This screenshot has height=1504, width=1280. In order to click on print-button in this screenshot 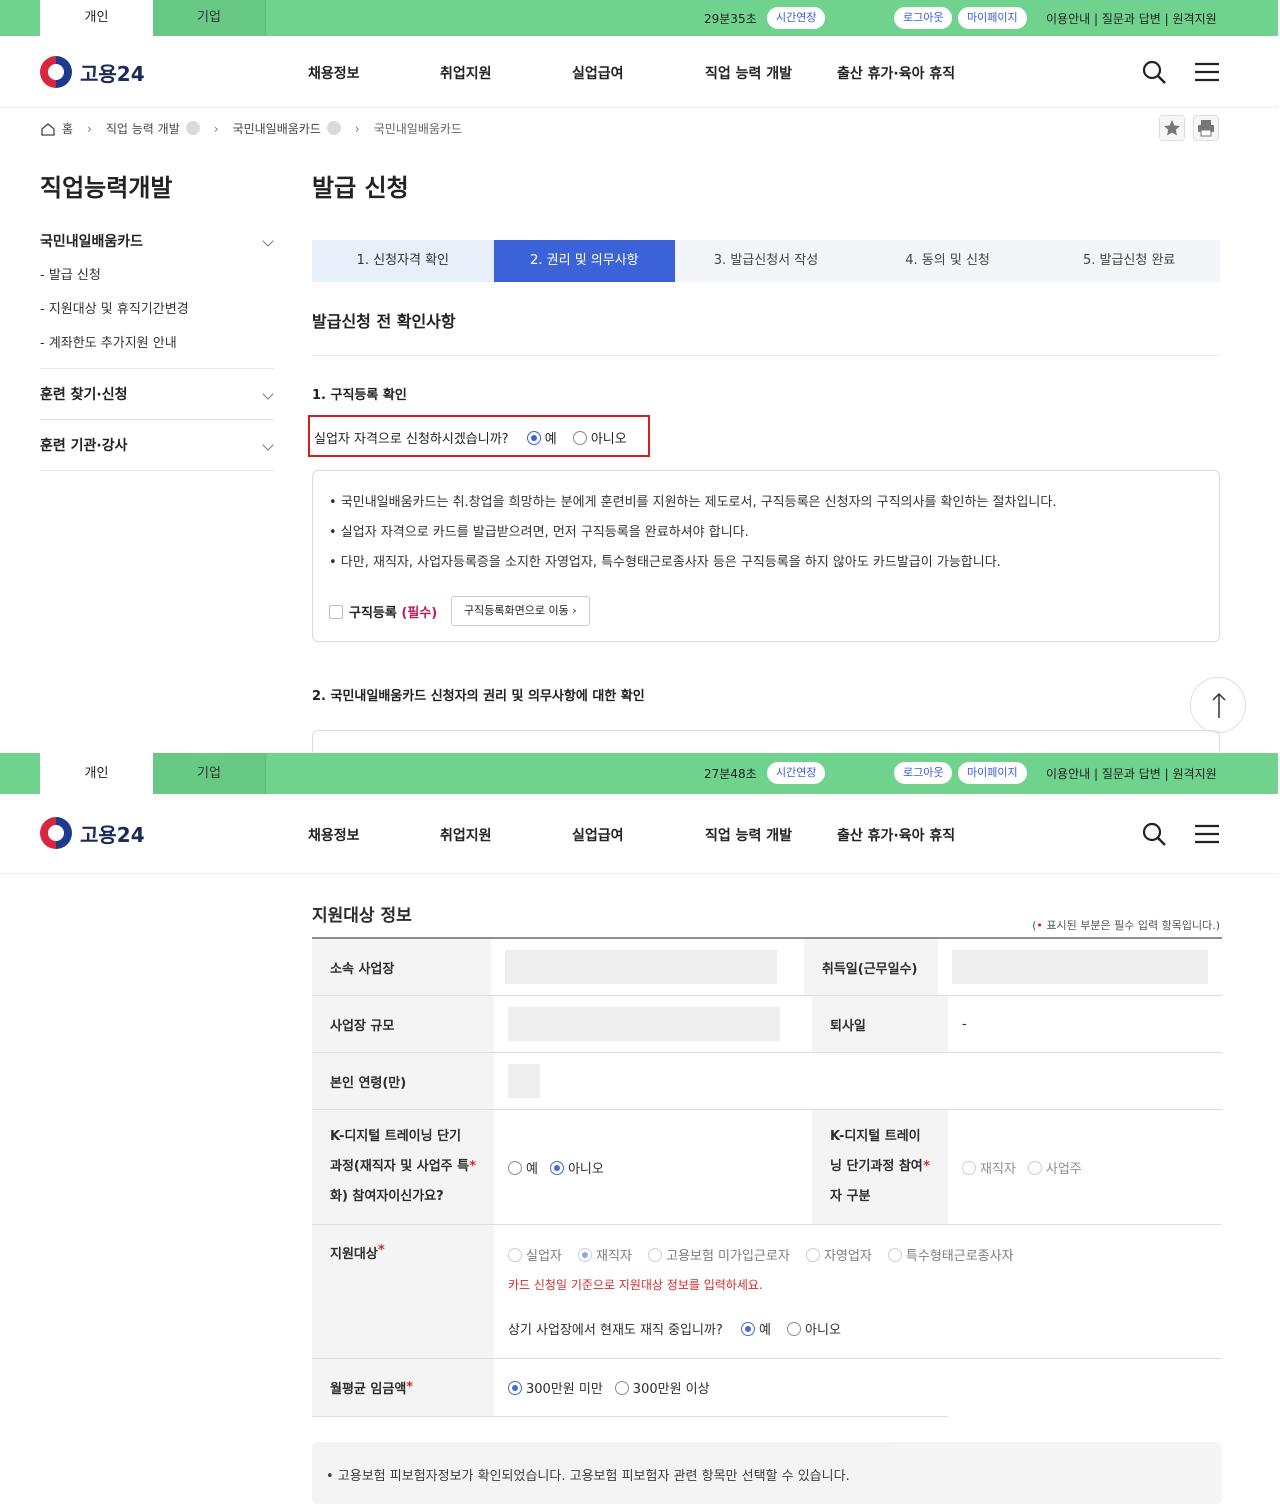, I will do `click(1206, 128)`.